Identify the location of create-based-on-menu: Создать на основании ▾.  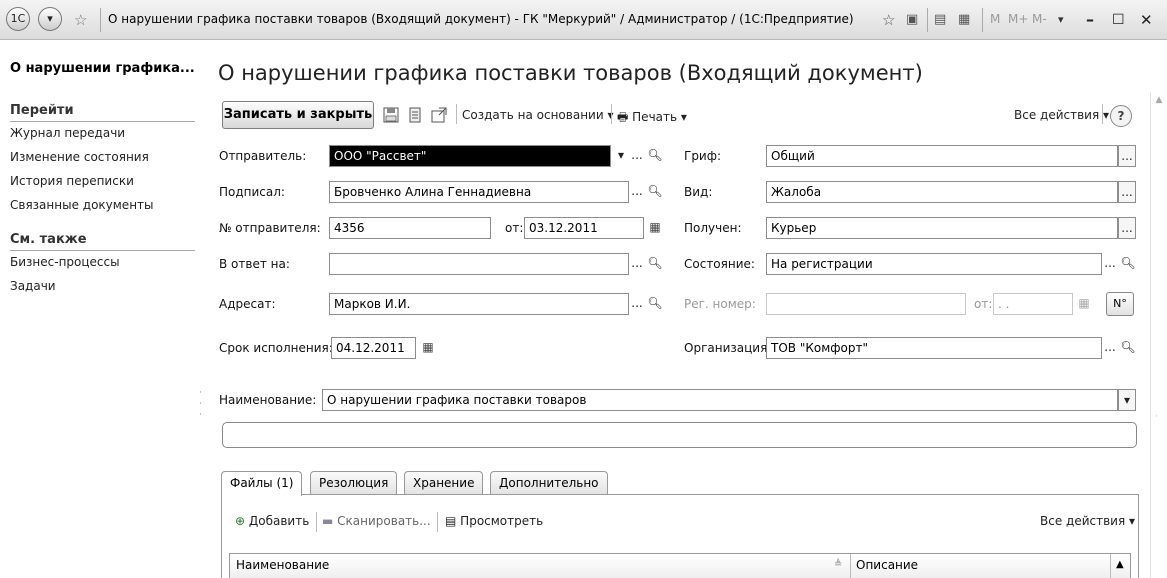
(537, 115).